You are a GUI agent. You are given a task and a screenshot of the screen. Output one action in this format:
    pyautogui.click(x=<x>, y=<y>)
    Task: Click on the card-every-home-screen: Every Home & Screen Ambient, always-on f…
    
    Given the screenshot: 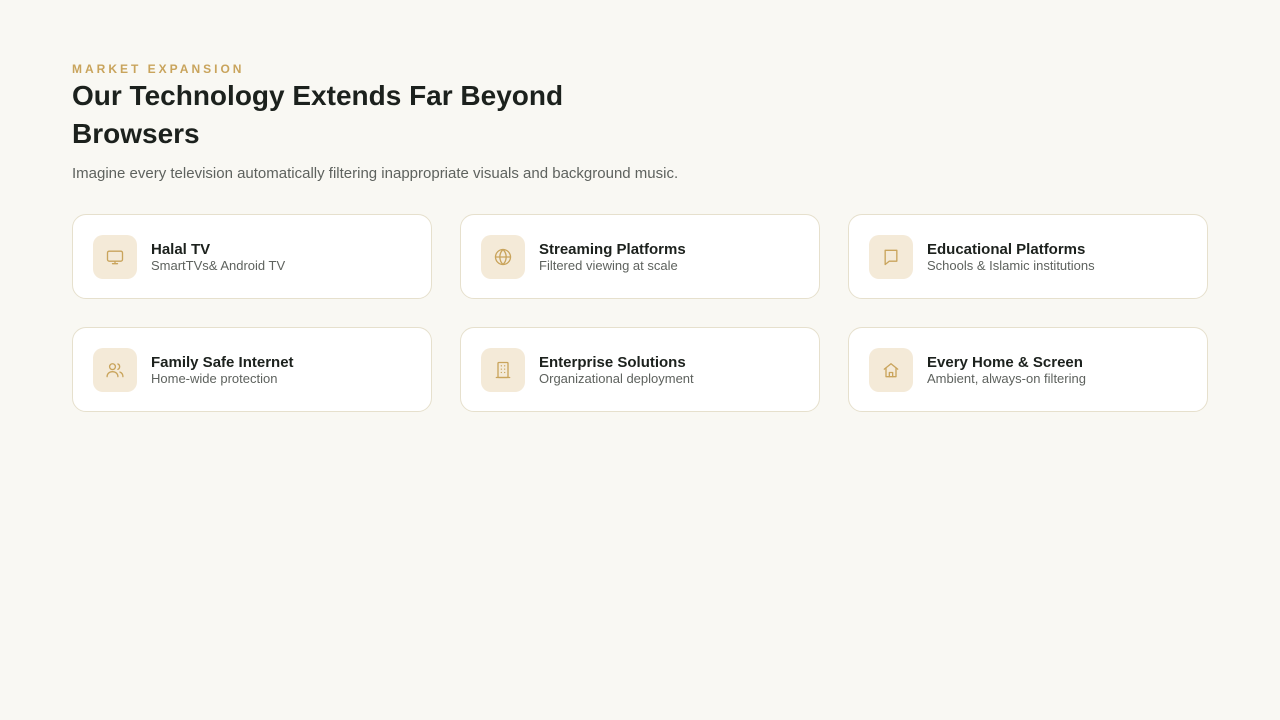 What is the action you would take?
    pyautogui.click(x=1028, y=369)
    